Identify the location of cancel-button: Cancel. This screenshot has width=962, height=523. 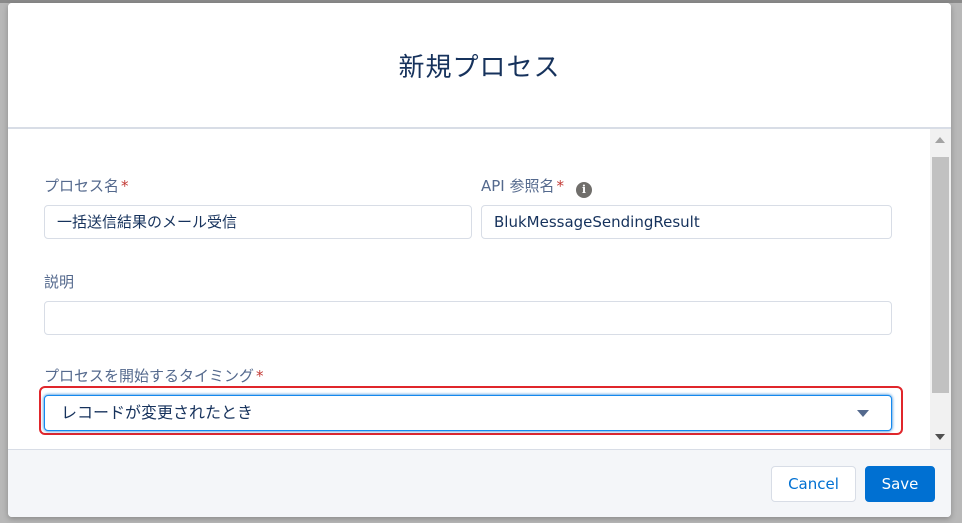
(813, 484).